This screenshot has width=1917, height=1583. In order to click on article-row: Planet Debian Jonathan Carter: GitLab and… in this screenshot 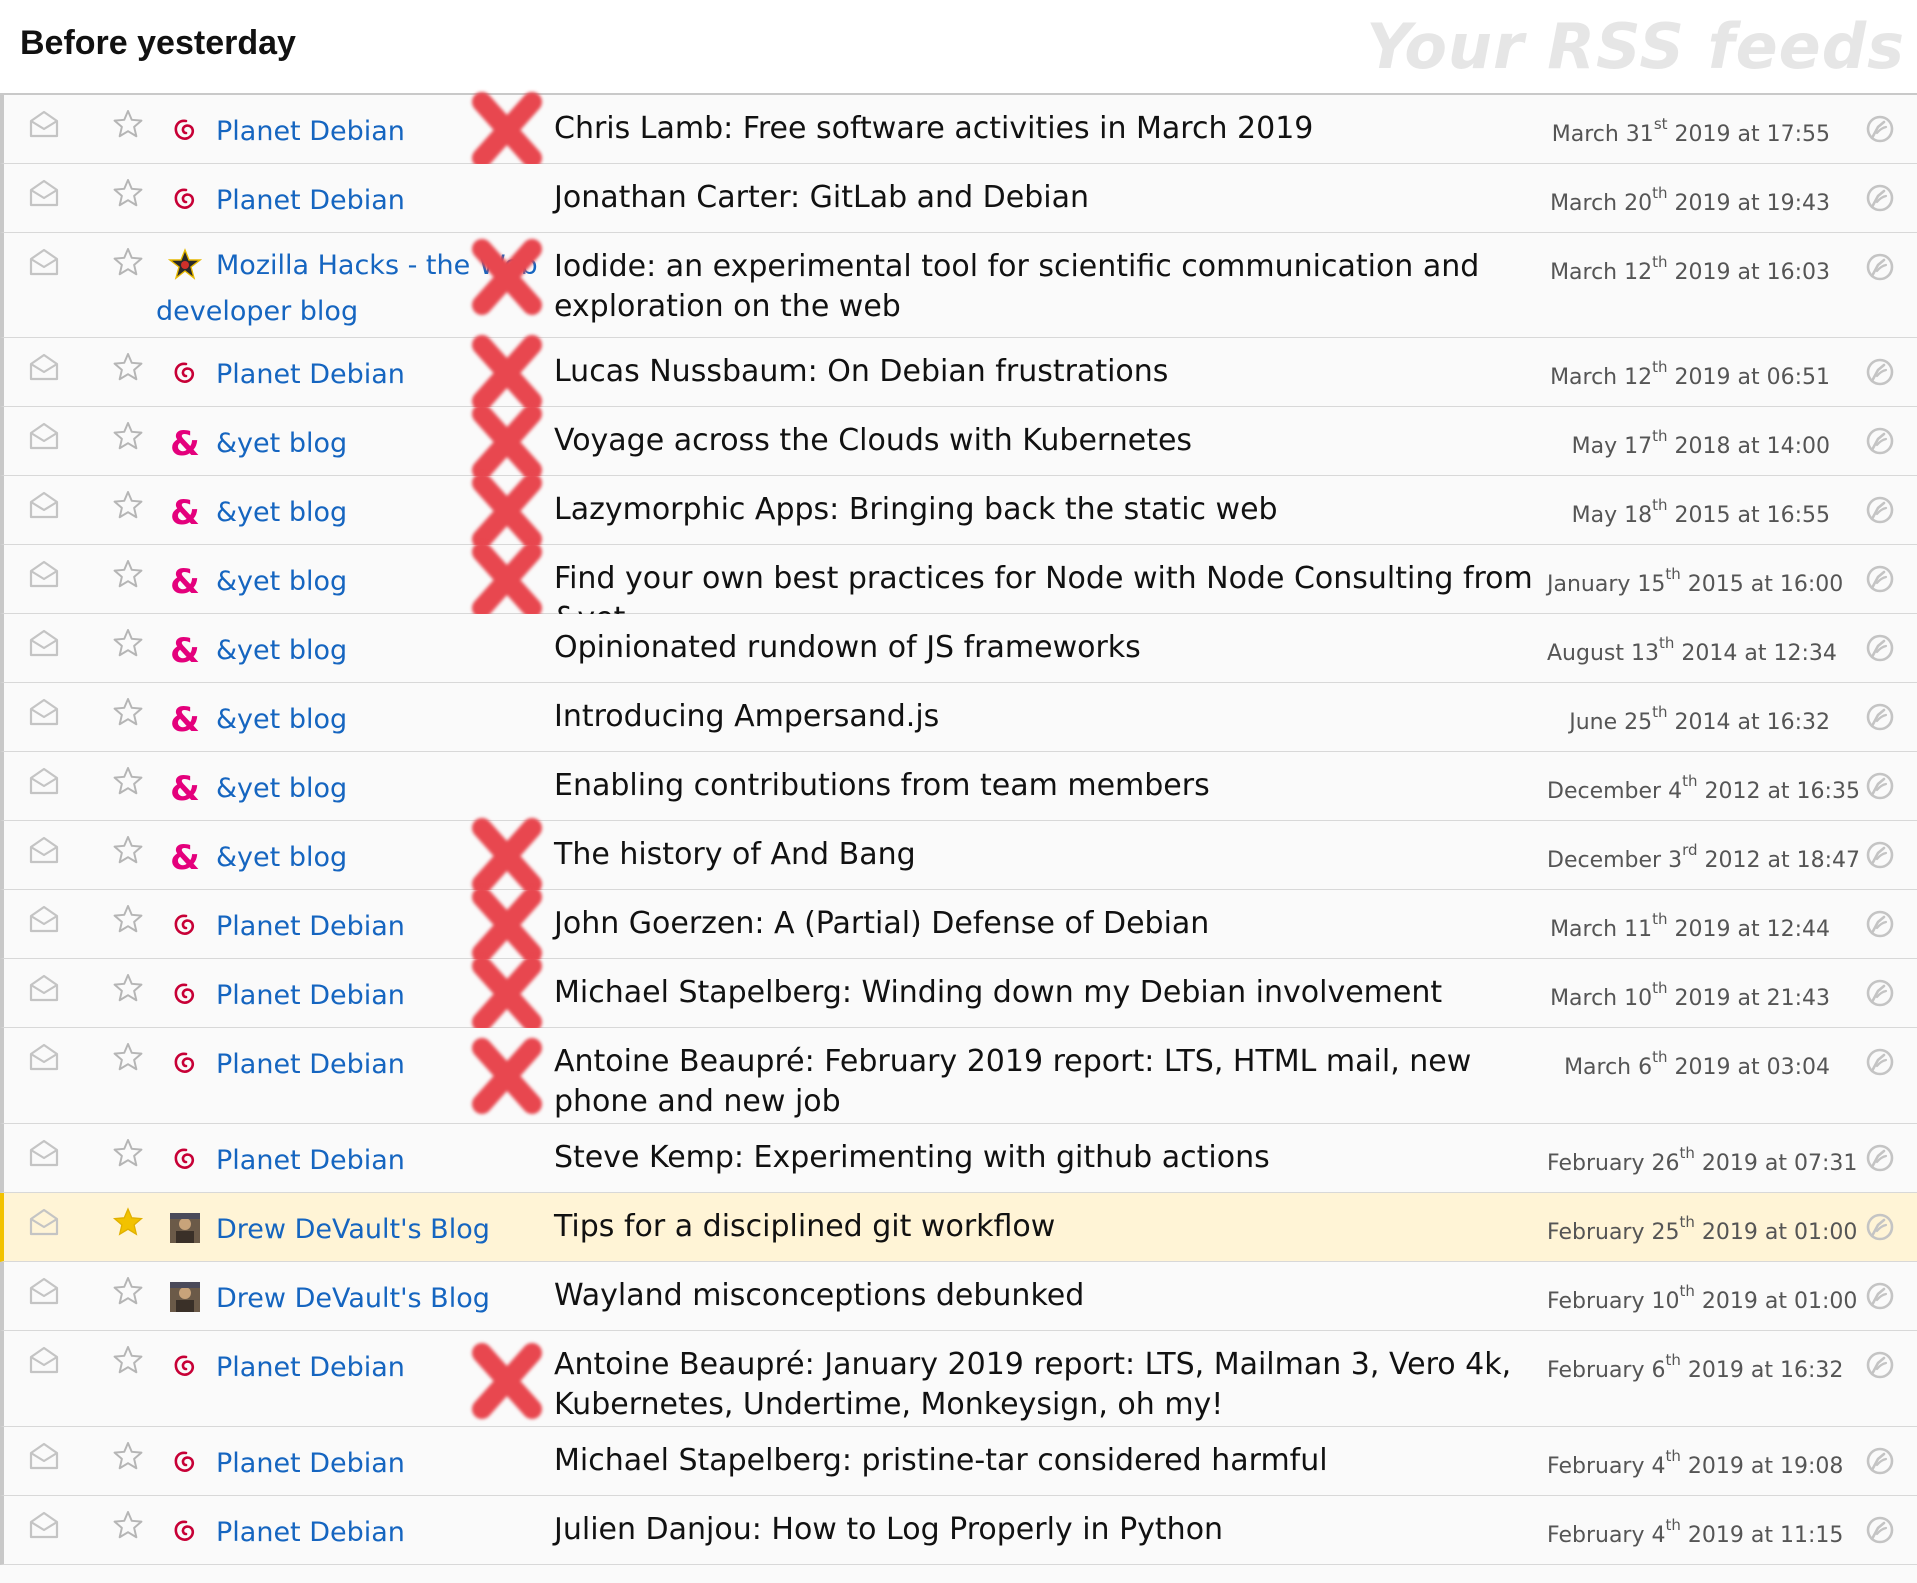, I will do `click(958, 198)`.